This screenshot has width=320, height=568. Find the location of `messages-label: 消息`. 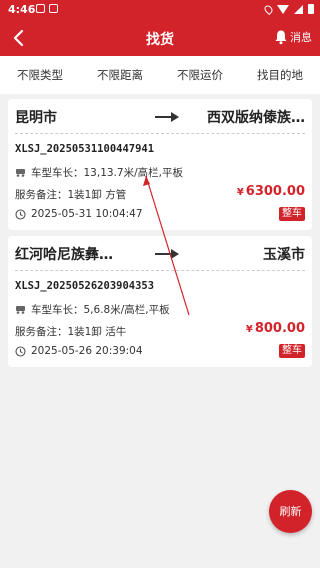

messages-label: 消息 is located at coordinates (301, 37).